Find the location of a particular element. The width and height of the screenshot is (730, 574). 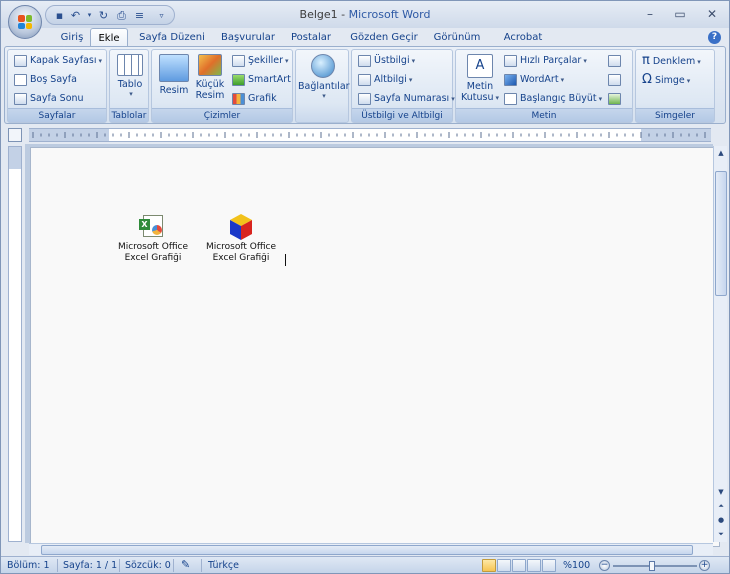

tablo-button: Tablo ▾ is located at coordinates (130, 76).